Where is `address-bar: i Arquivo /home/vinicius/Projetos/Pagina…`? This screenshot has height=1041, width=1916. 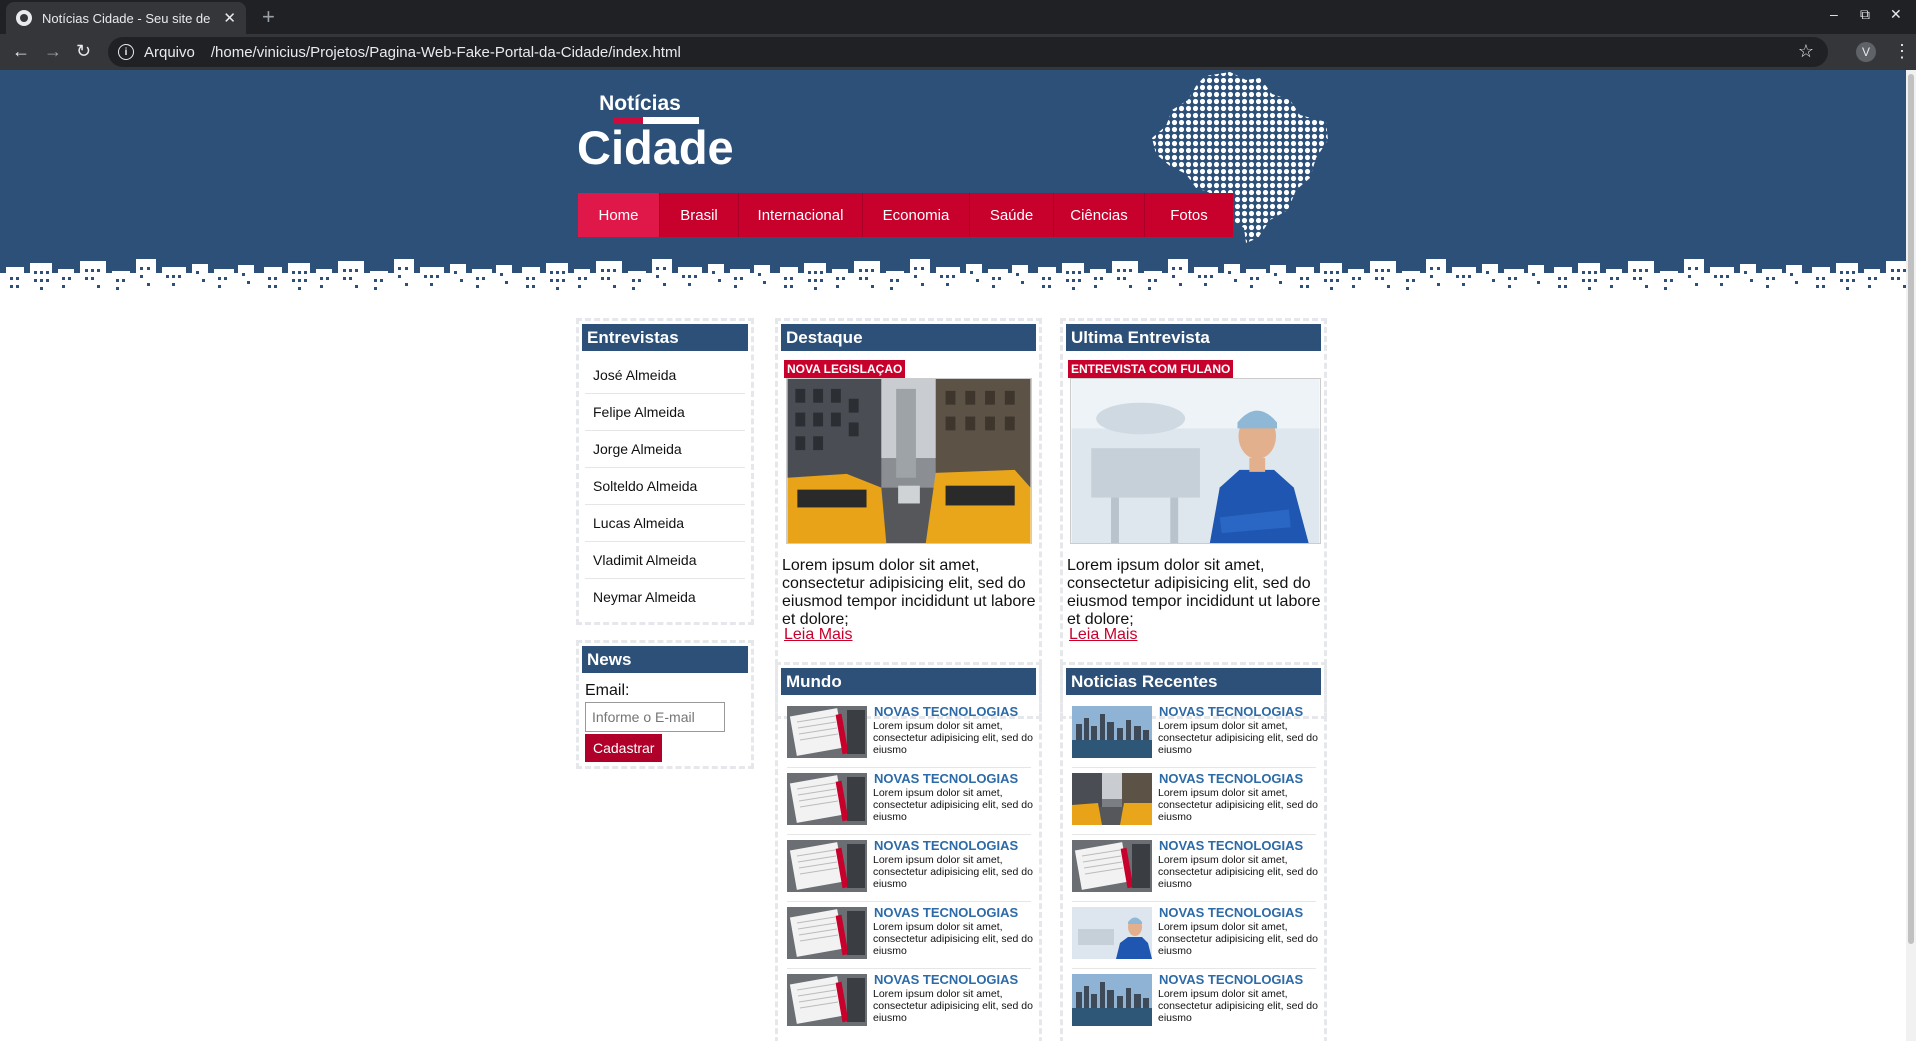 address-bar: i Arquivo /home/vinicius/Projetos/Pagina… is located at coordinates (968, 52).